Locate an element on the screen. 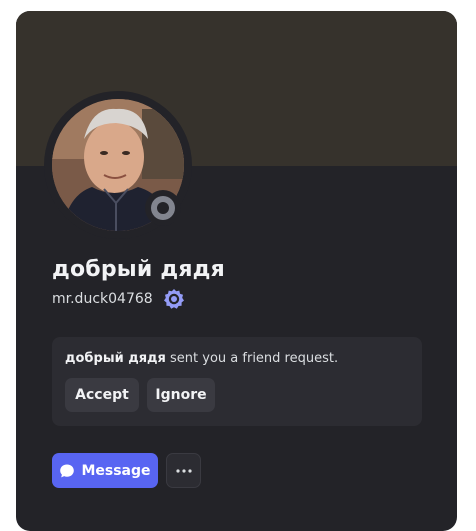 This screenshot has width=476, height=531. ellipsis-icon is located at coordinates (183, 470).